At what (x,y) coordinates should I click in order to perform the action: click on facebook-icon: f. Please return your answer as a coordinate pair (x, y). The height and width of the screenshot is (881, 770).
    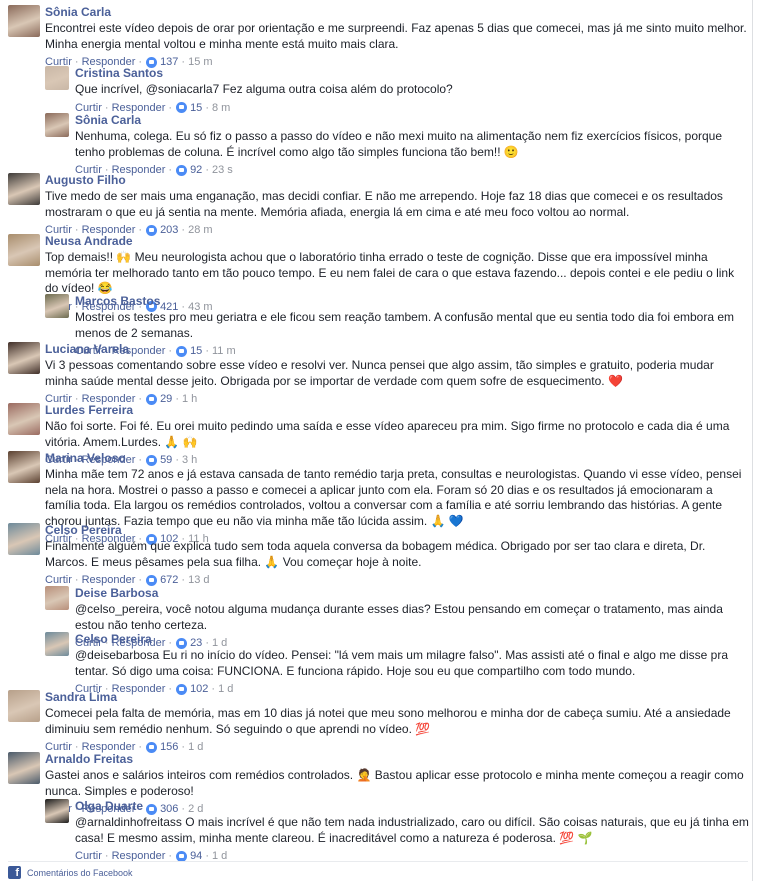
    Looking at the image, I should click on (14, 872).